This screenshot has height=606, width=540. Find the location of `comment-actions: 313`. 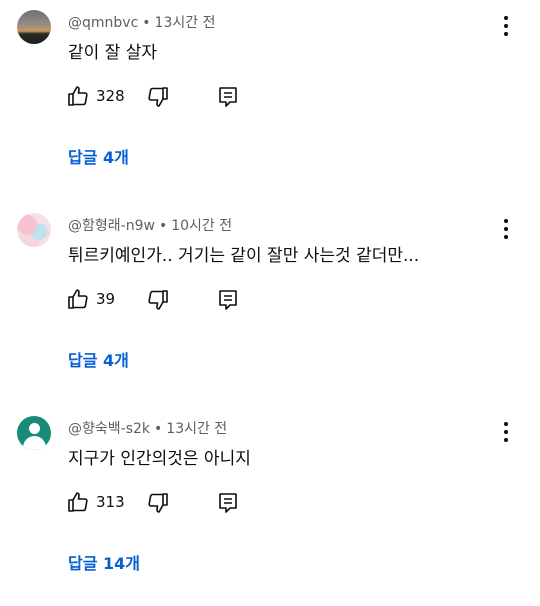

comment-actions: 313 is located at coordinates (166, 503).